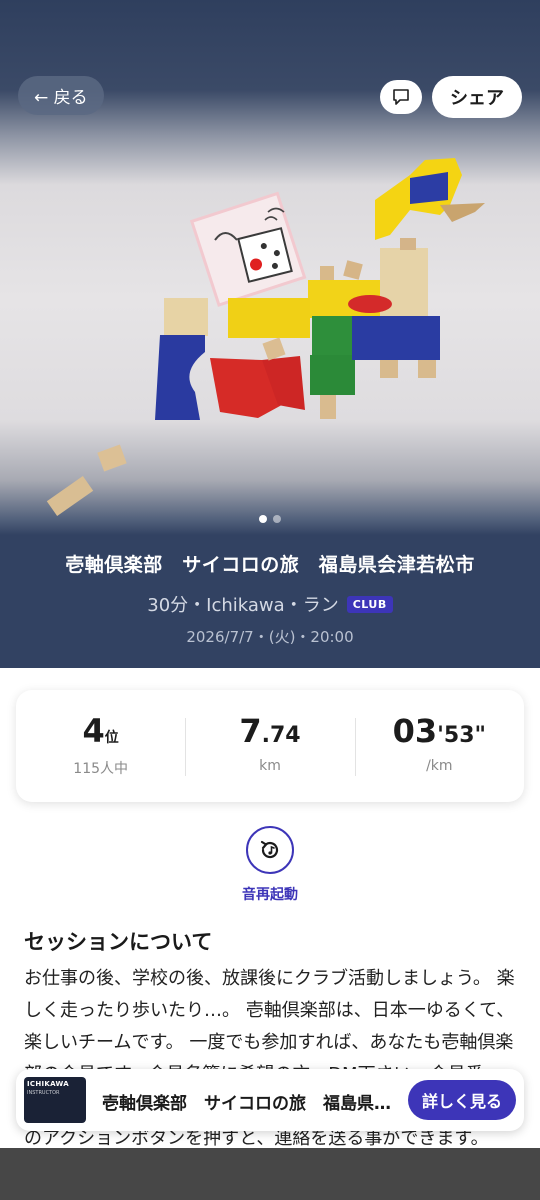 This screenshot has width=540, height=1200. I want to click on thumbnail-subtitle: INSTRUCTOR, so click(43, 1093).